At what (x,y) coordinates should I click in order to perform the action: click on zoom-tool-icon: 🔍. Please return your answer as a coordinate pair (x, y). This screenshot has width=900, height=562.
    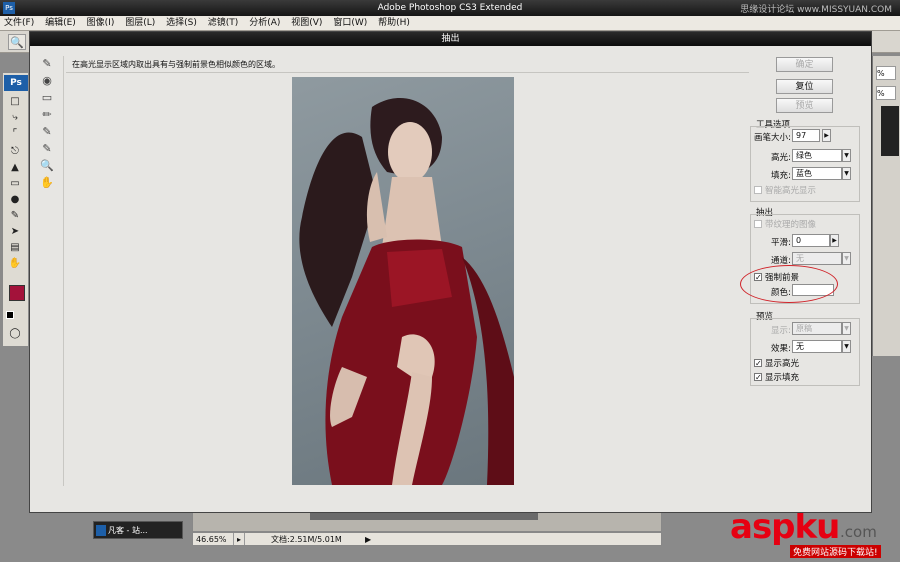
    Looking at the image, I should click on (17, 42).